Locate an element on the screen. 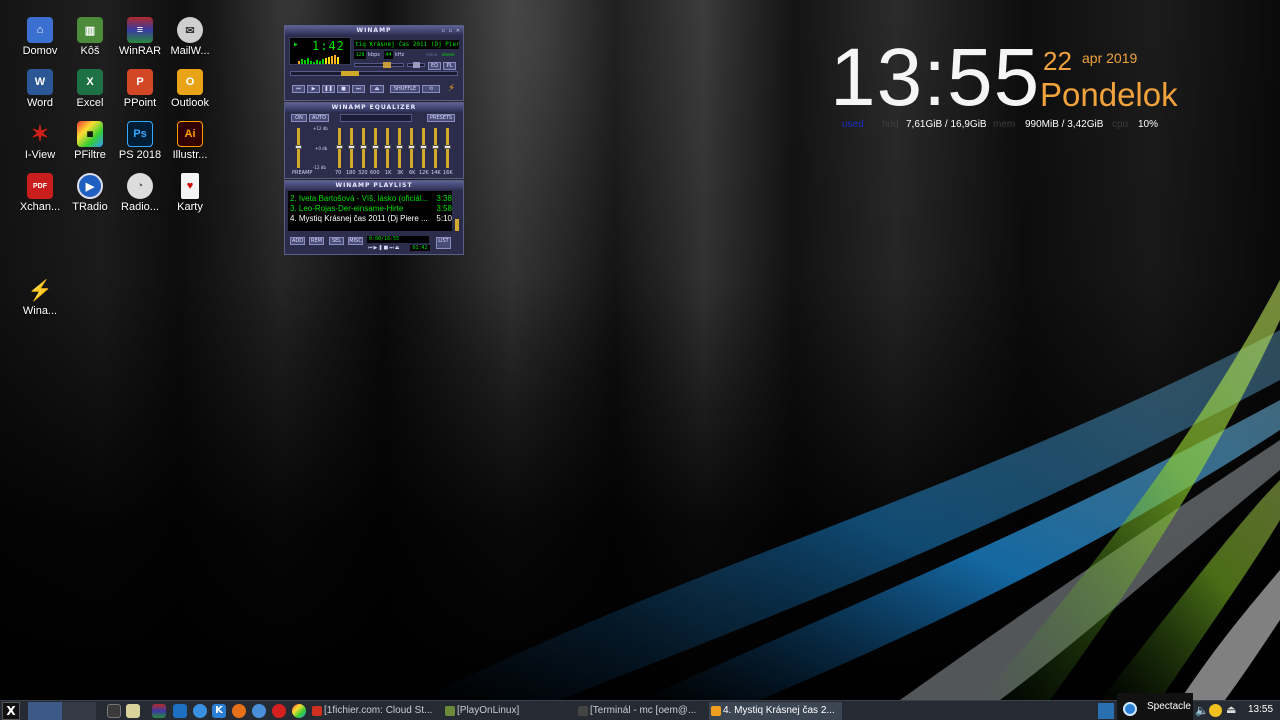 The width and height of the screenshot is (1280, 720). kde-launcher-icon: K is located at coordinates (219, 711).